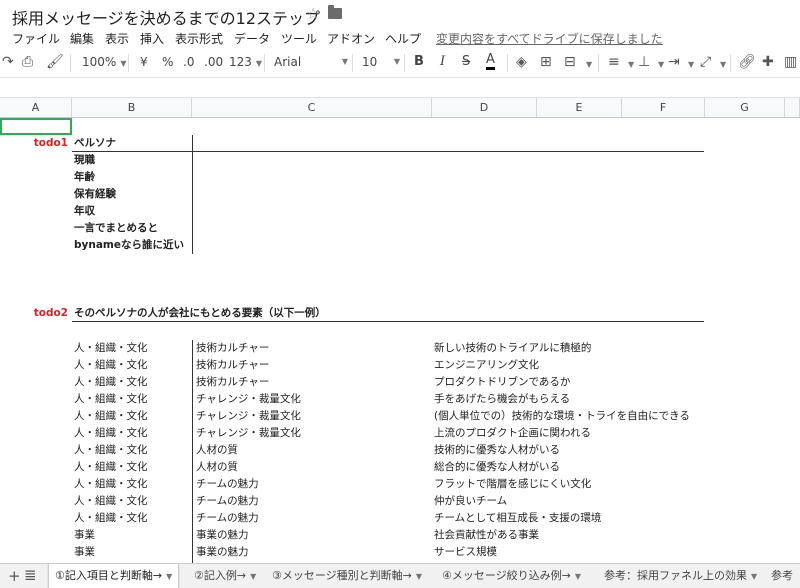  I want to click on zoom-select: 100% ▼, so click(104, 62).